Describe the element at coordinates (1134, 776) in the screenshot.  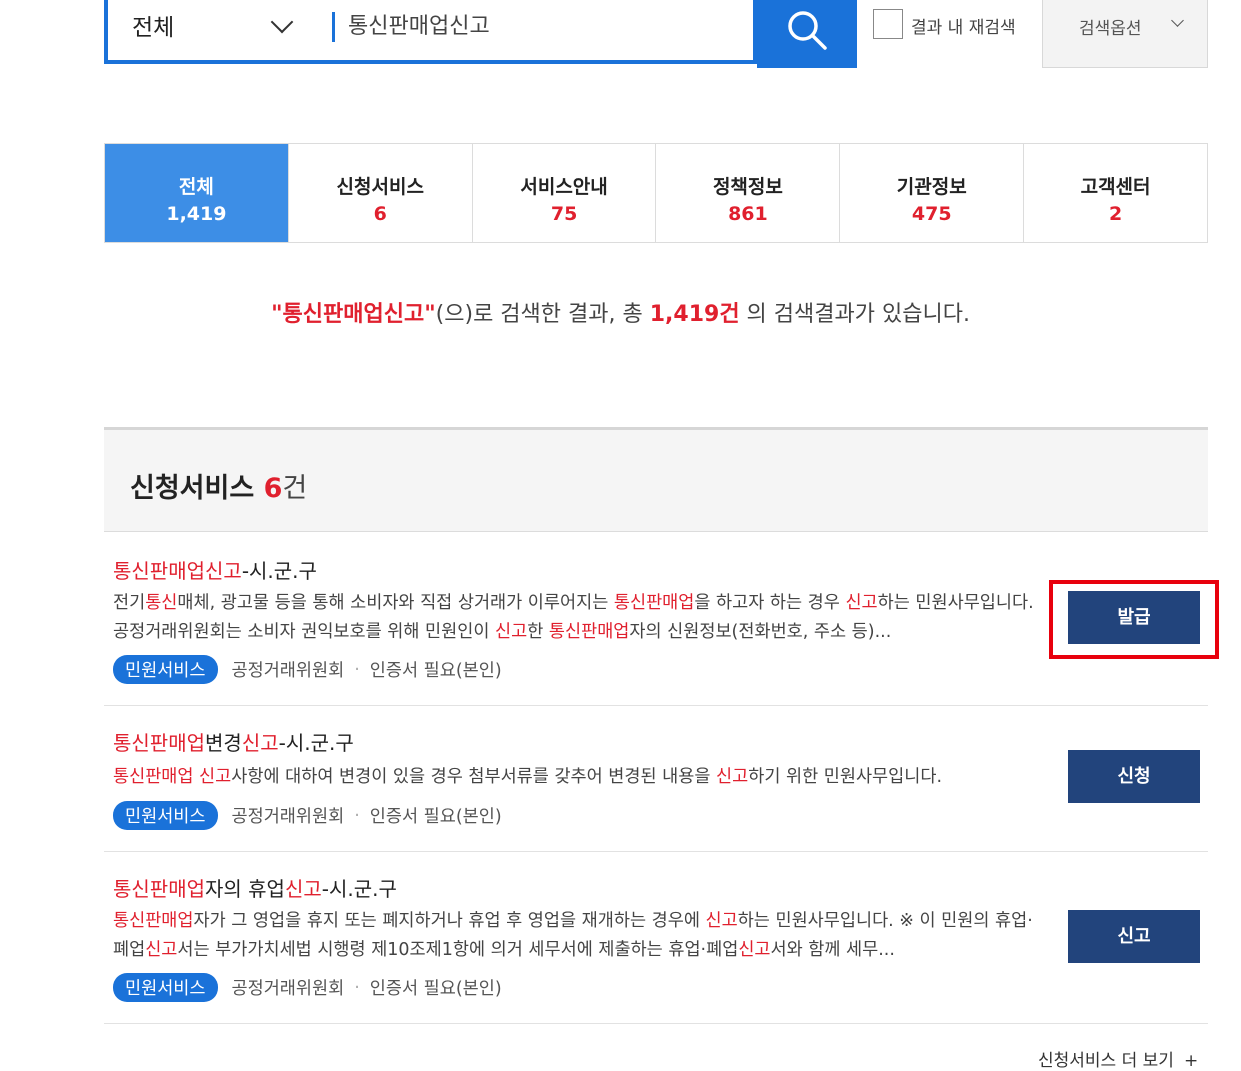
I see `action-button: 신청` at that location.